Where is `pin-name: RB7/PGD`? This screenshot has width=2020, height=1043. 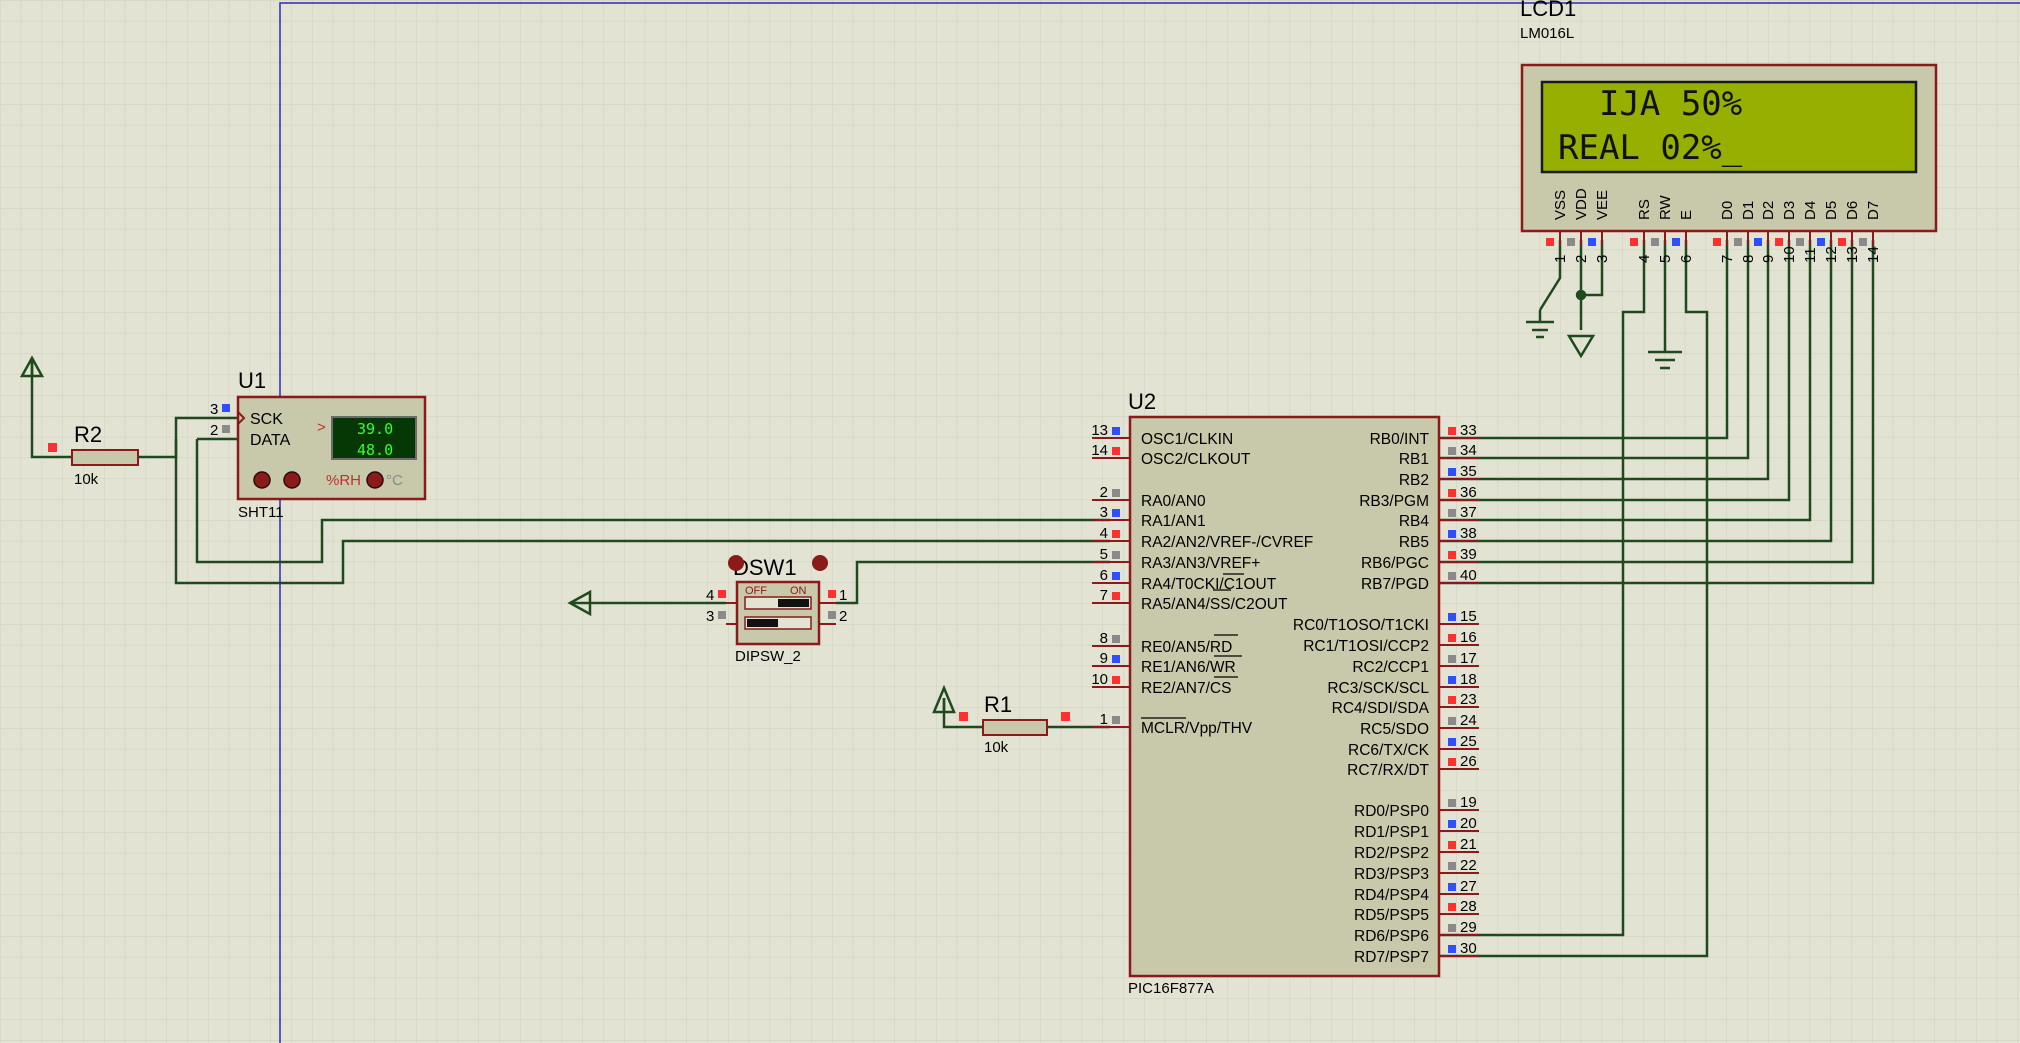
pin-name: RB7/PGD is located at coordinates (1395, 584).